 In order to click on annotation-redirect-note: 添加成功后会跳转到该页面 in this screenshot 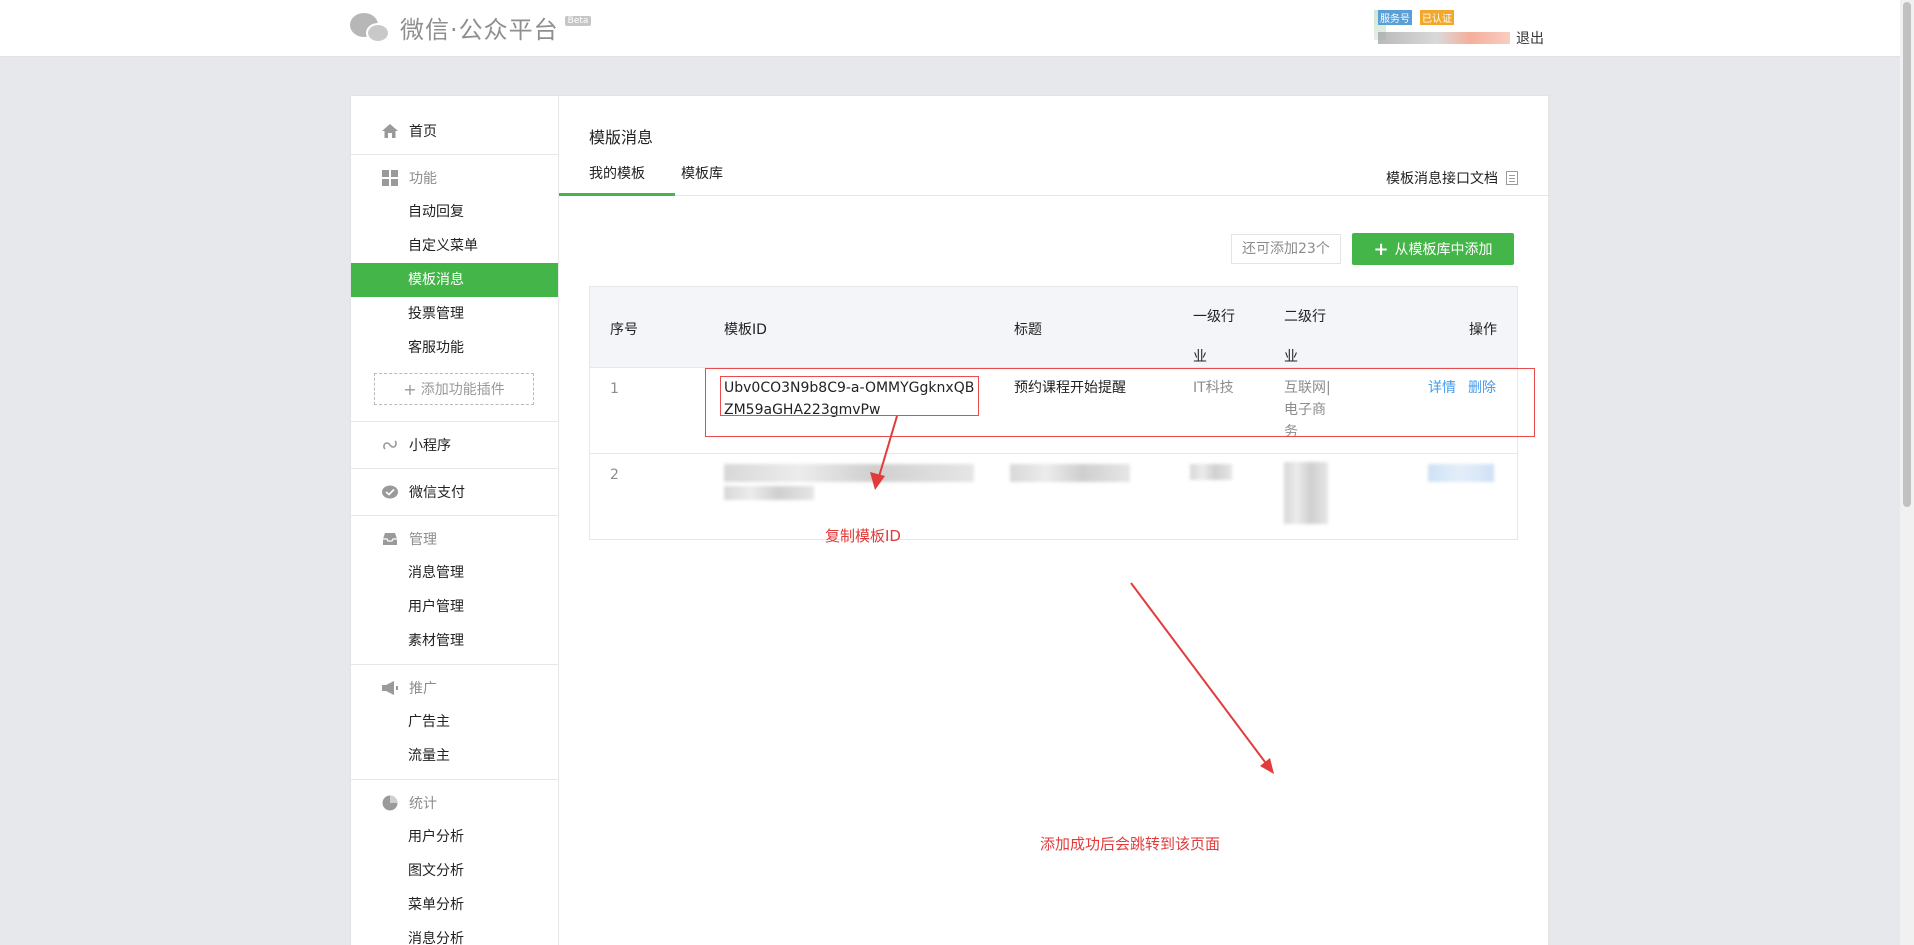, I will do `click(1130, 844)`.